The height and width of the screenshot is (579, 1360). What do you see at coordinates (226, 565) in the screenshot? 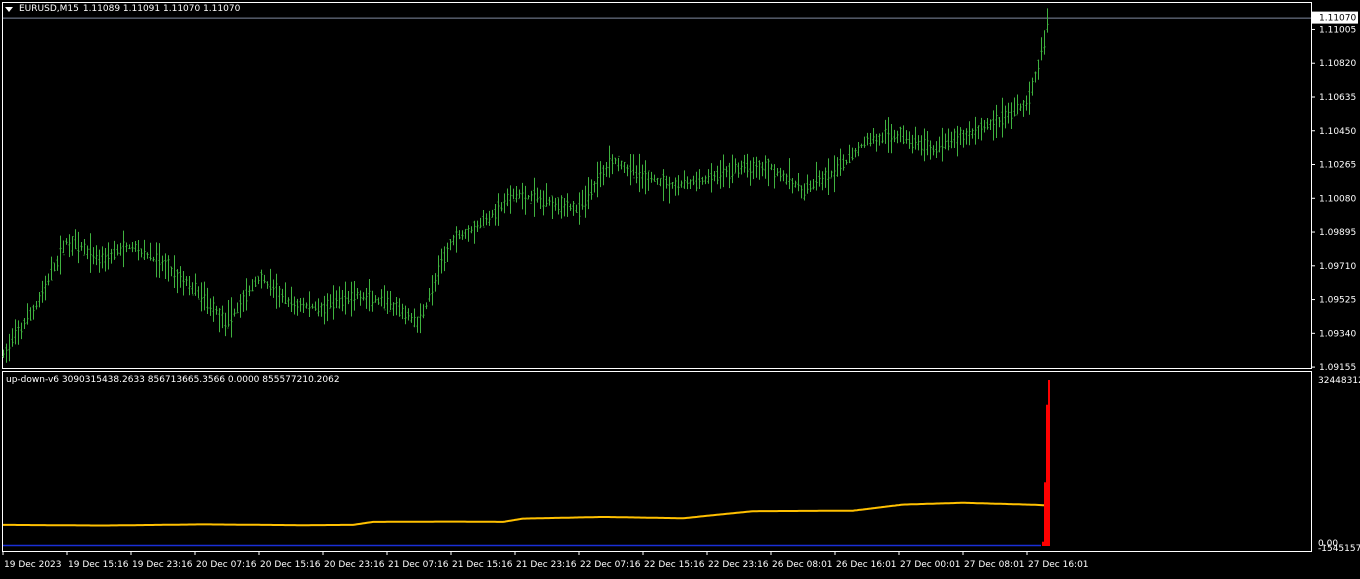
I see `time-tick-label: 20 Dec 07:16` at bounding box center [226, 565].